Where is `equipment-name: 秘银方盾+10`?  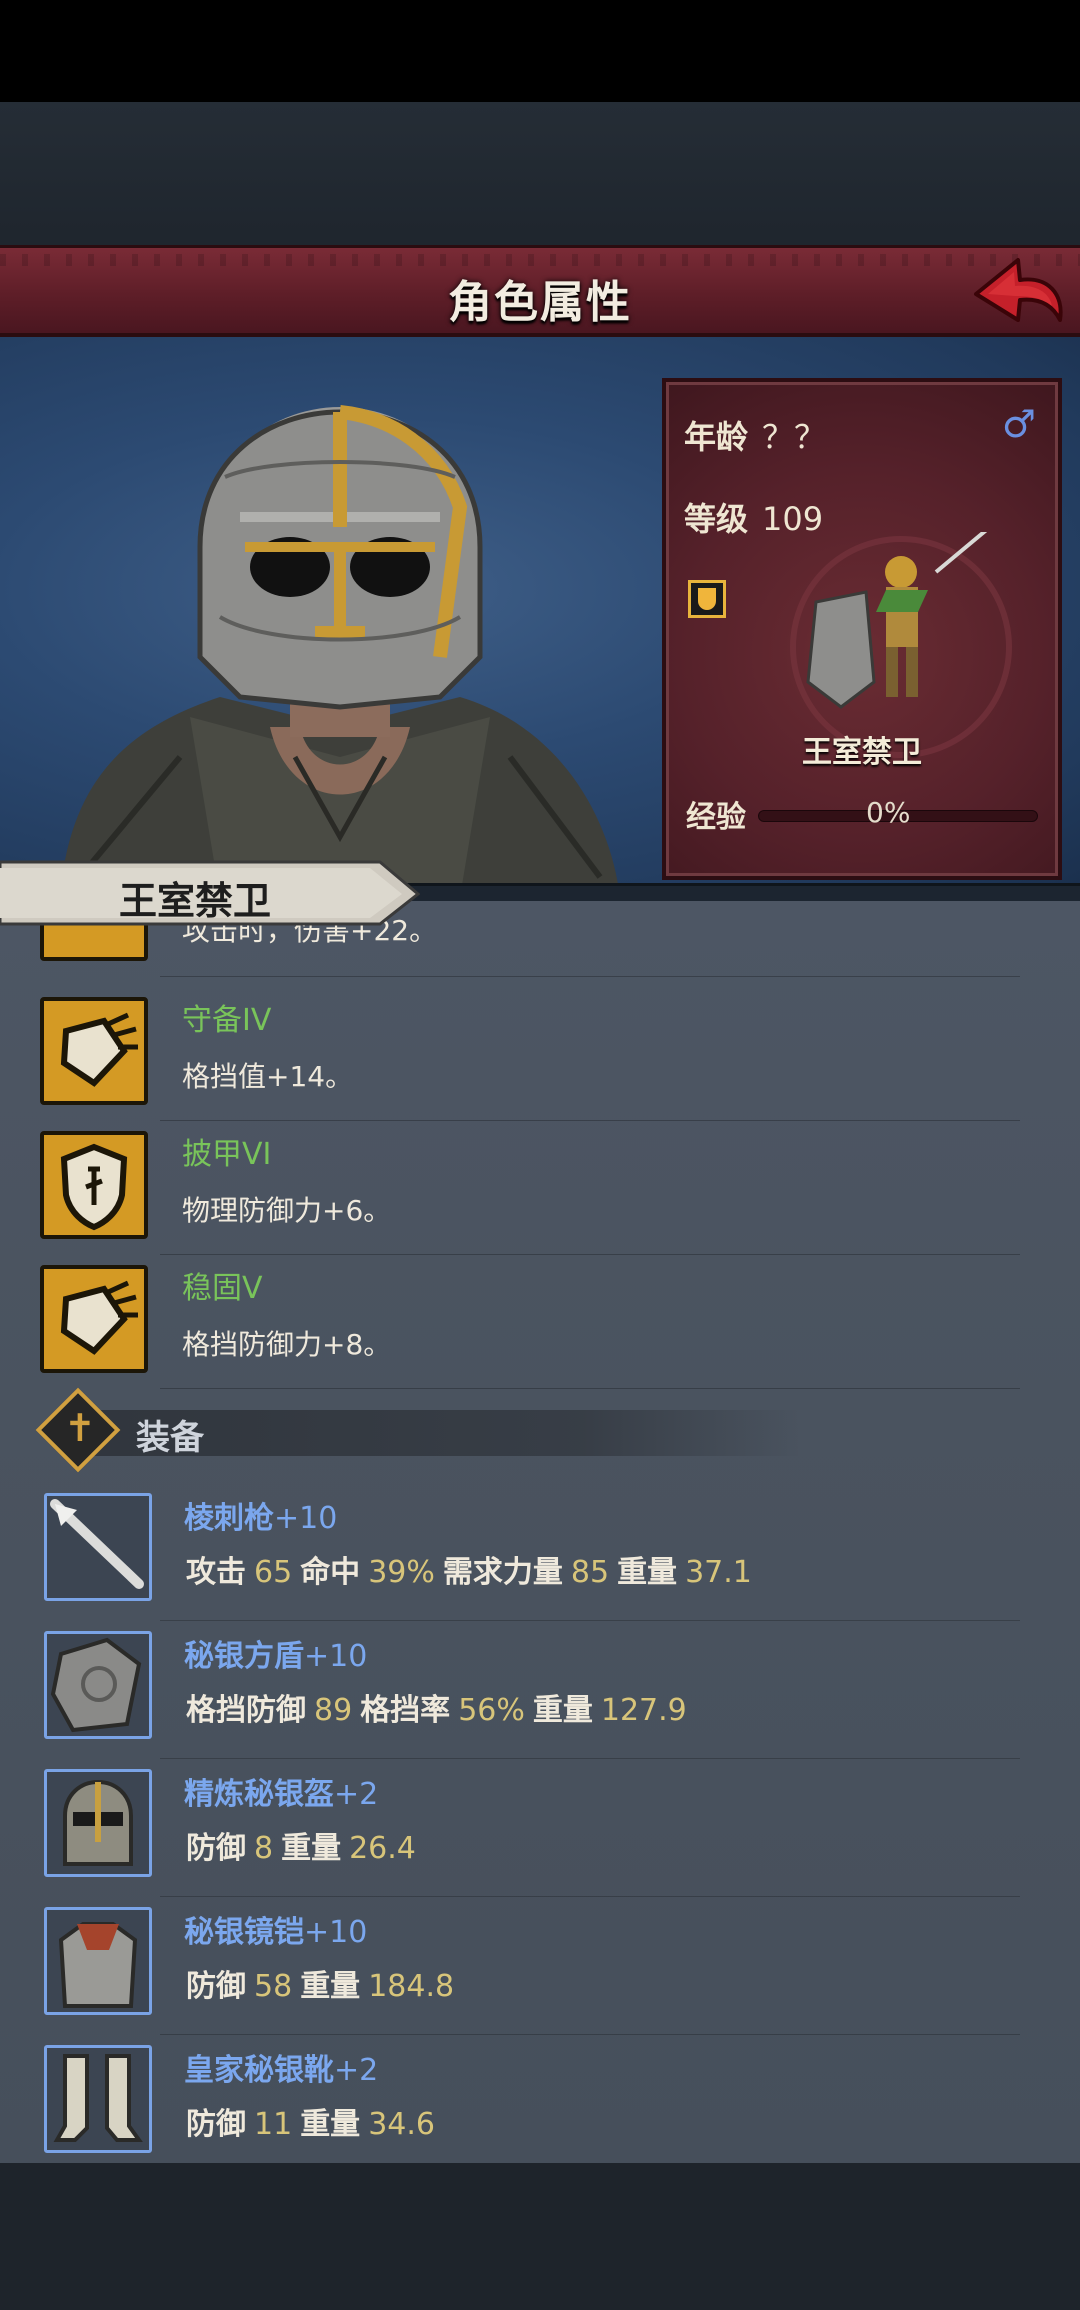
equipment-name: 秘银方盾+10 is located at coordinates (275, 1653).